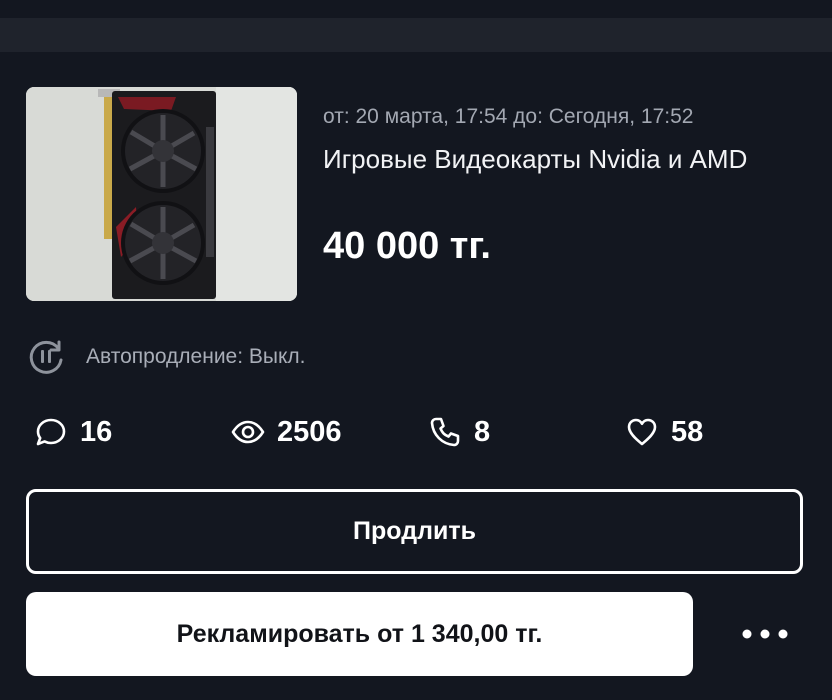  I want to click on more-dots-icon, so click(765, 634).